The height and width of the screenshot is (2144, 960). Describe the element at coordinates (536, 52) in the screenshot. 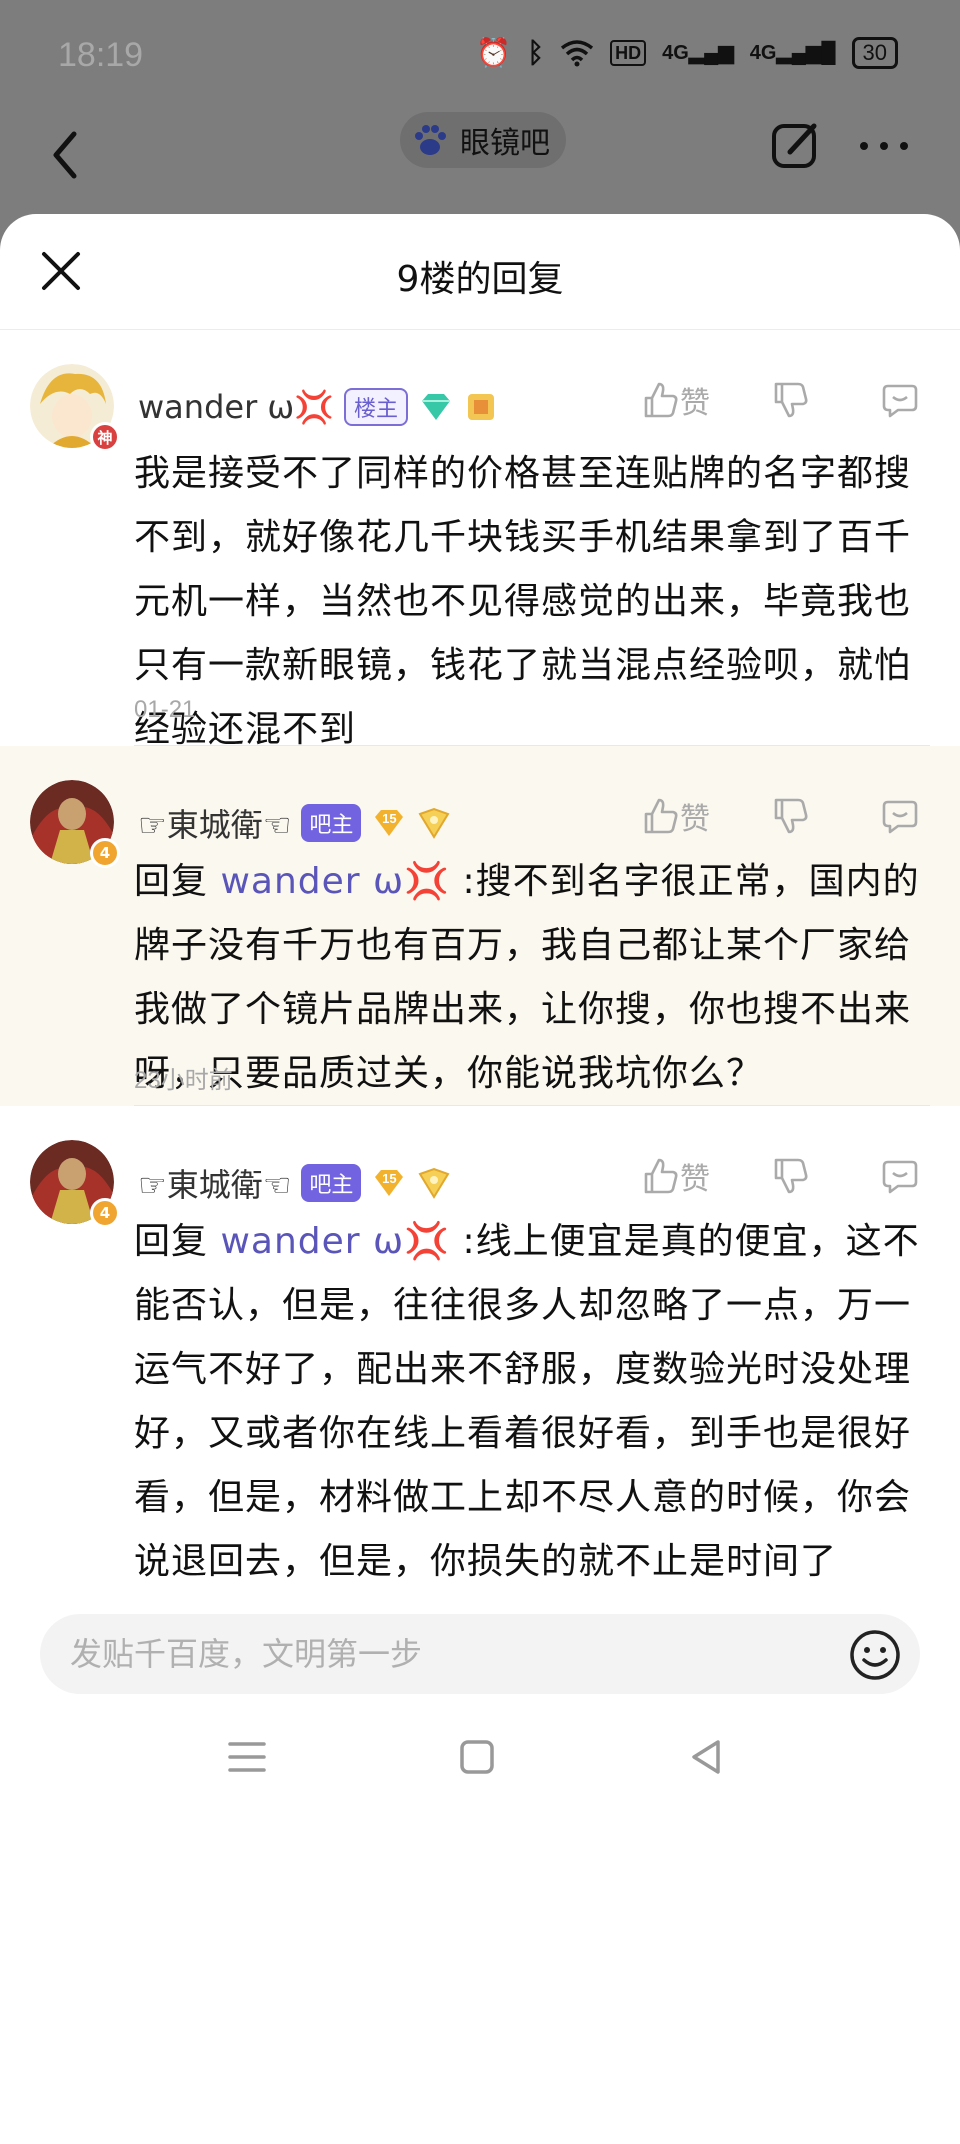

I see `bluetooth-icon: ᛒ` at that location.